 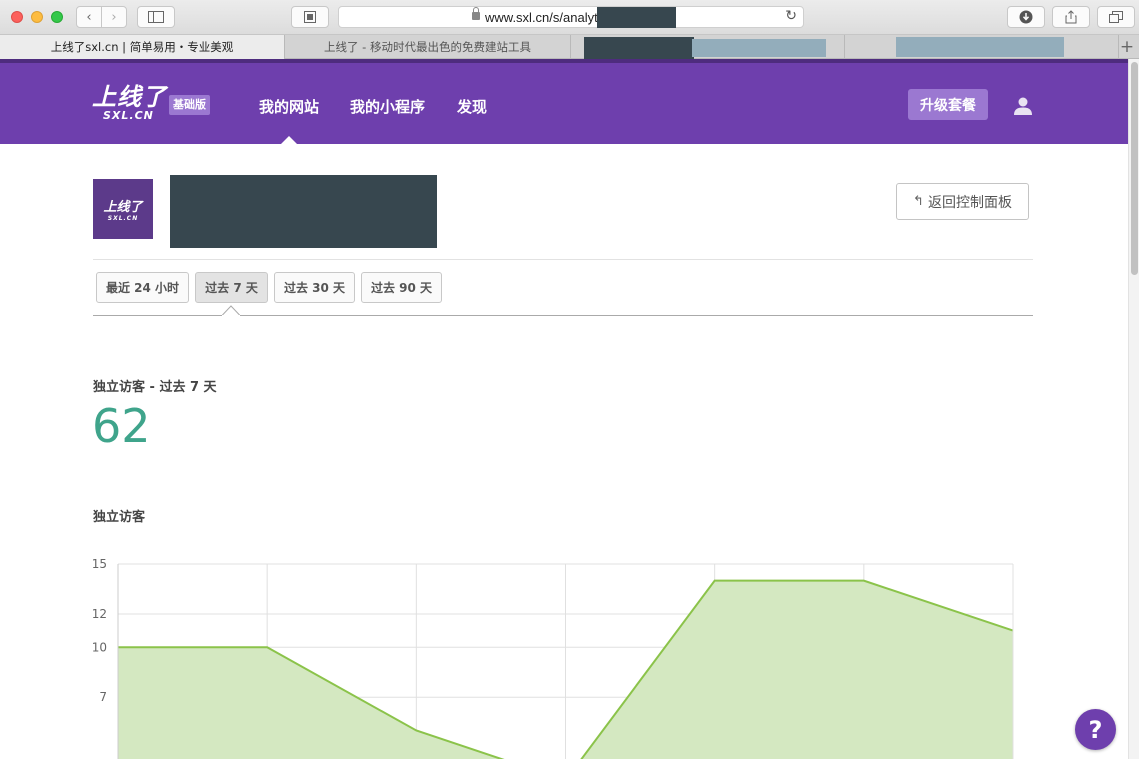 What do you see at coordinates (37, 17) in the screenshot?
I see `minimize-window-button` at bounding box center [37, 17].